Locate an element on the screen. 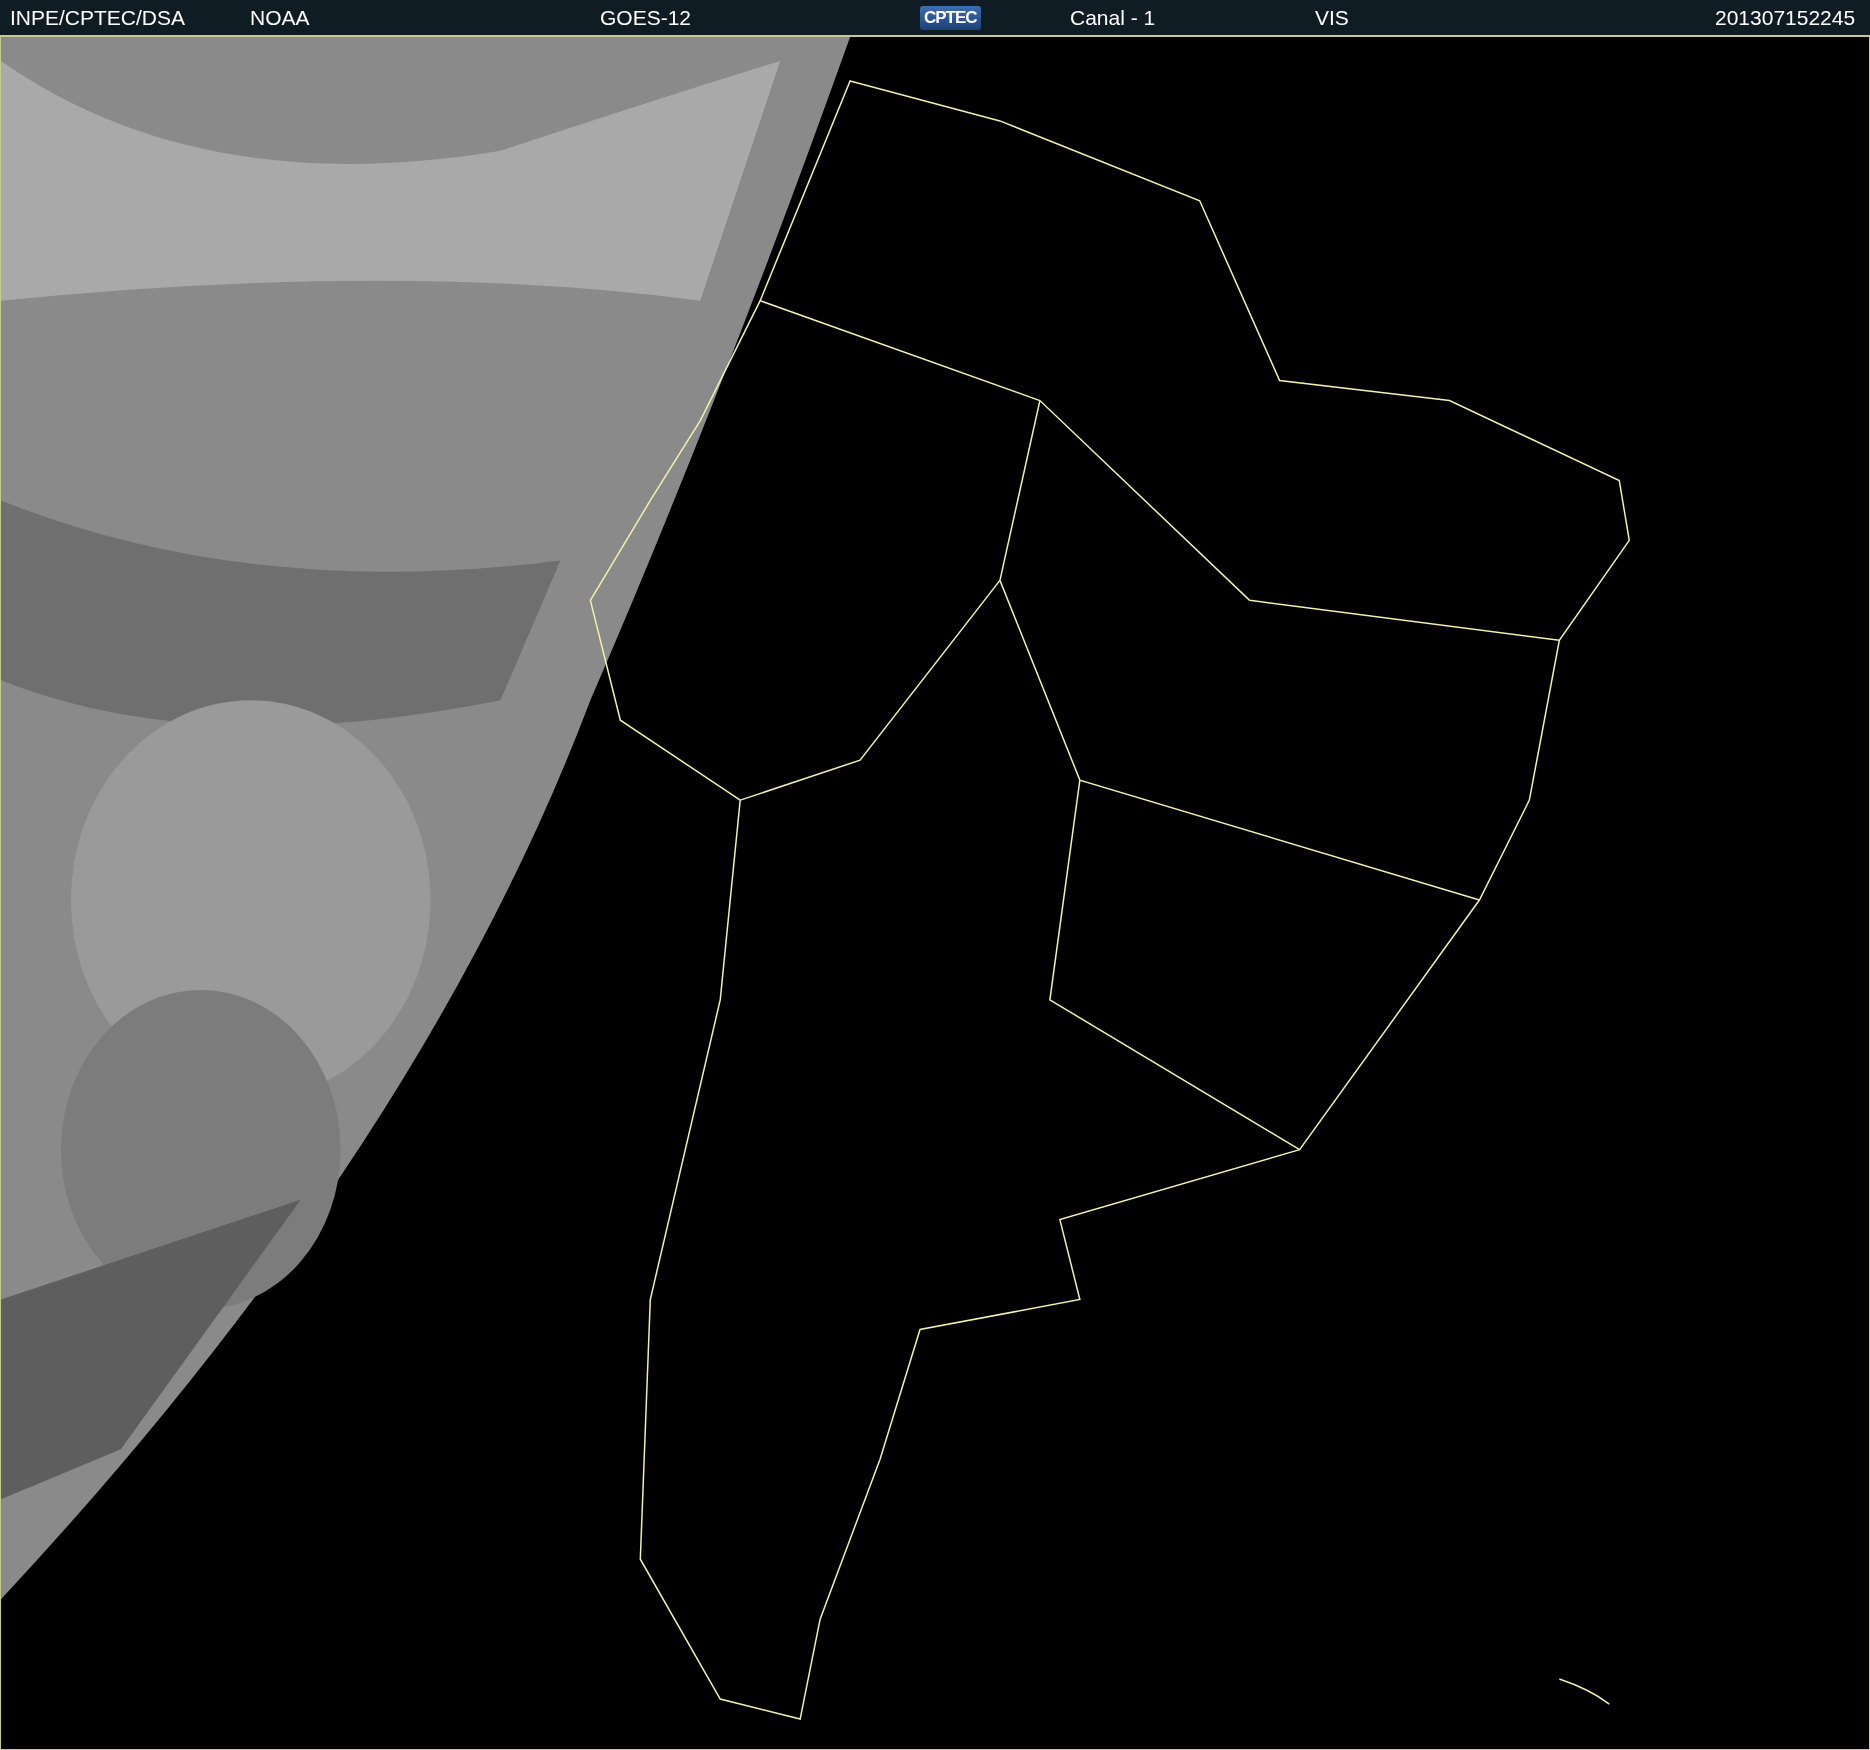 The image size is (1870, 1750). agency-label: INPE/CPTEC/DSA is located at coordinates (98, 17).